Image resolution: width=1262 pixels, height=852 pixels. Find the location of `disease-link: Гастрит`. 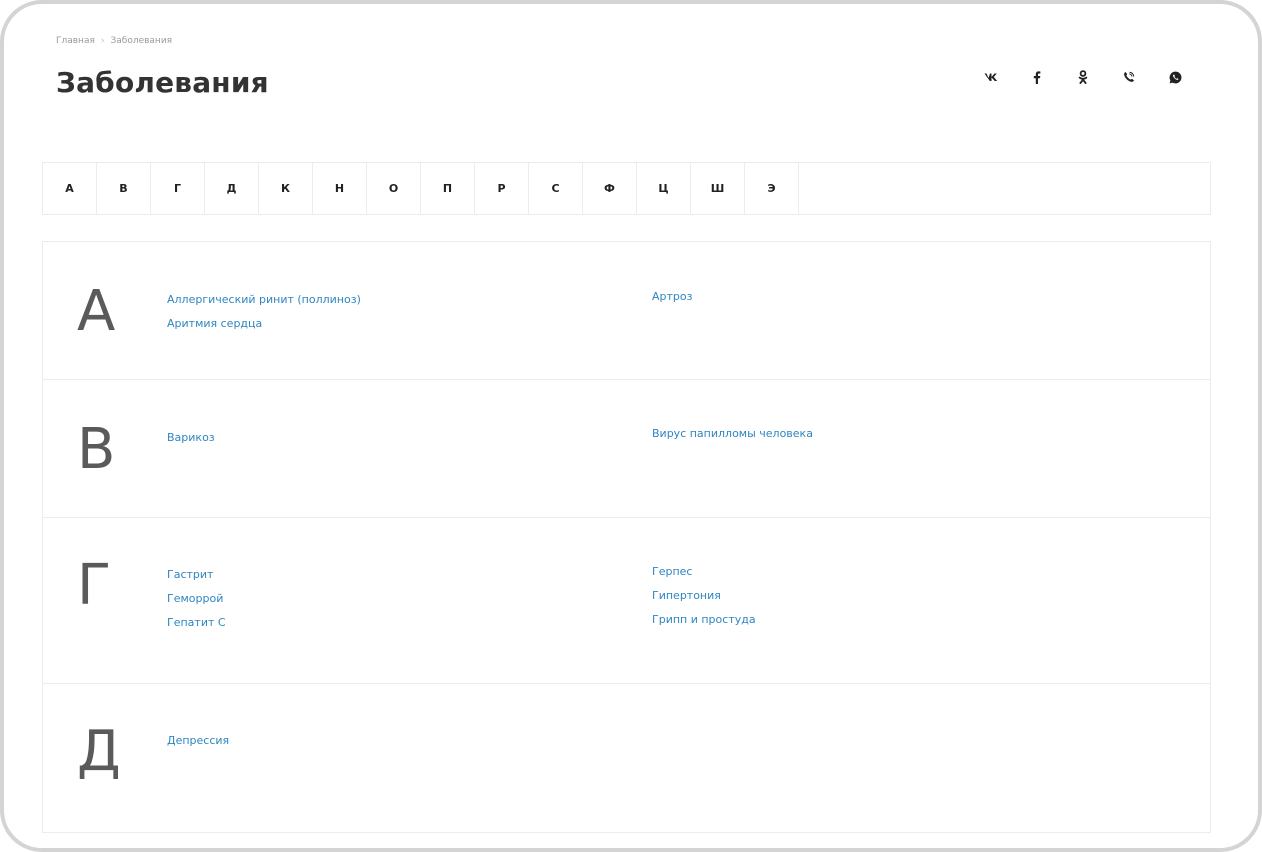

disease-link: Гастрит is located at coordinates (196, 575).